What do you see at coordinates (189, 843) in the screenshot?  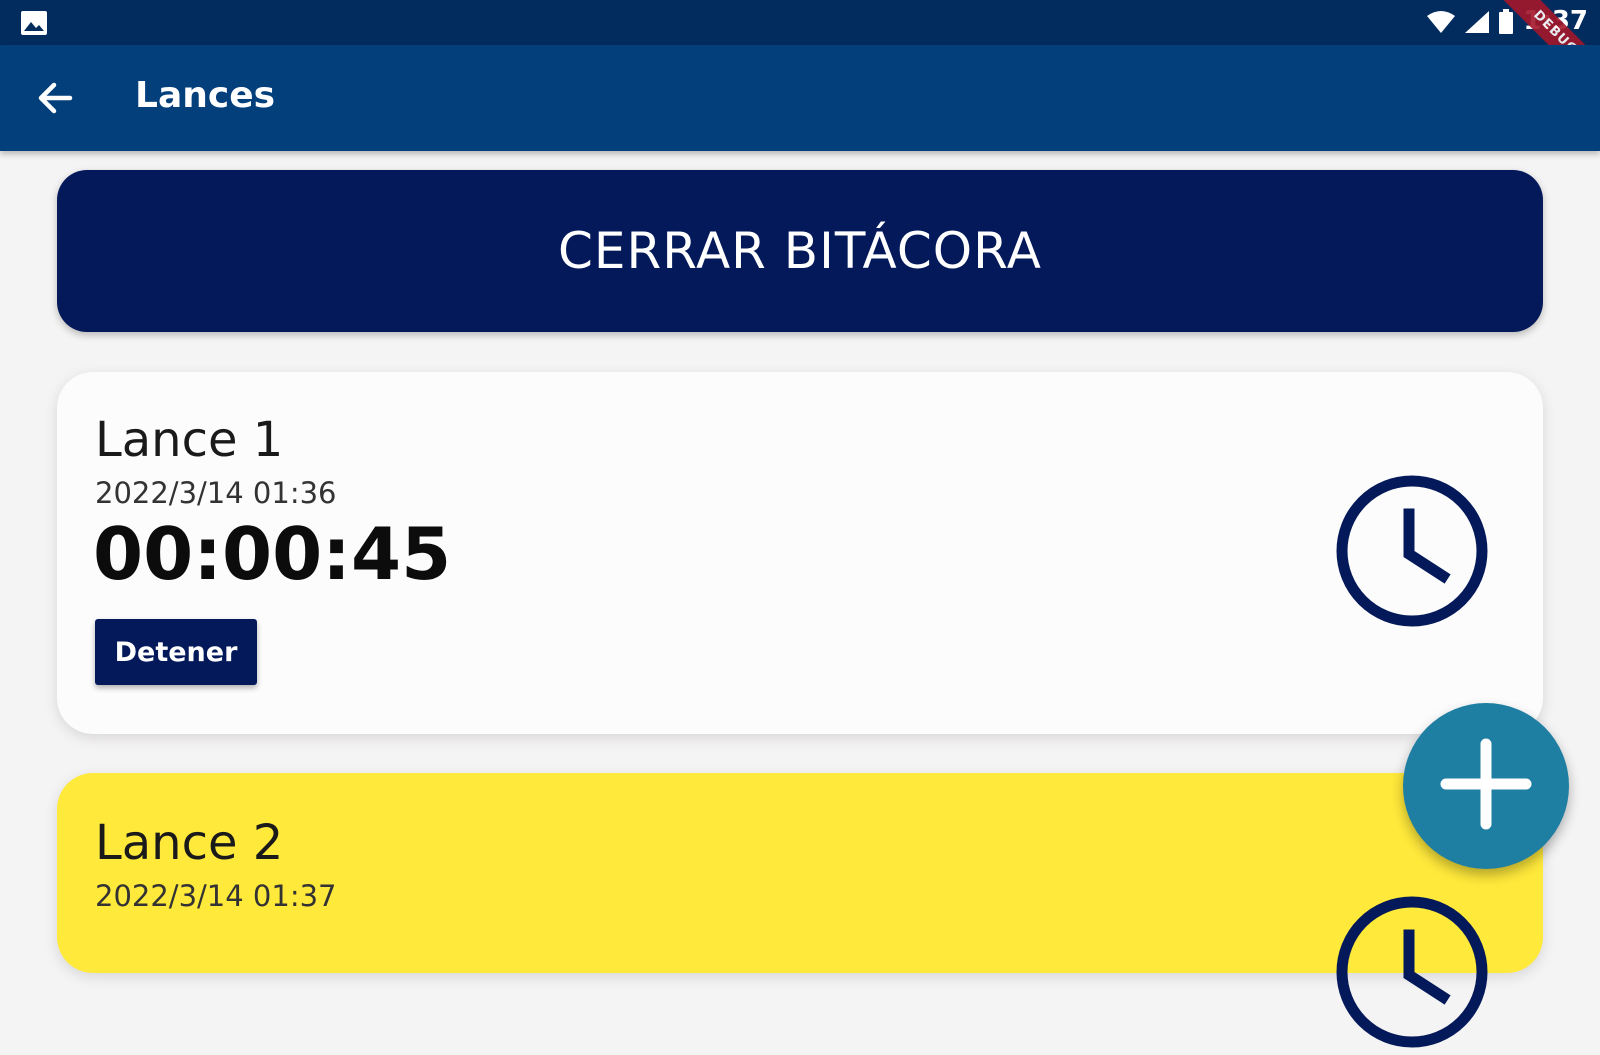 I see `lance-title: Lance 2` at bounding box center [189, 843].